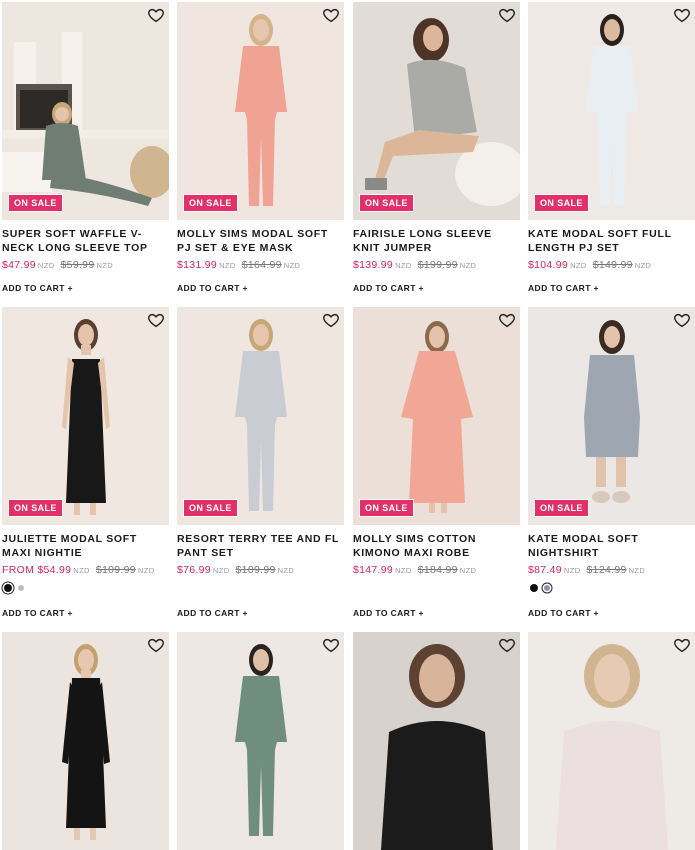  Describe the element at coordinates (436, 241) in the screenshot. I see `product-title: FAIRISLE LONG SLEEVE KNIT JUMPER` at that location.